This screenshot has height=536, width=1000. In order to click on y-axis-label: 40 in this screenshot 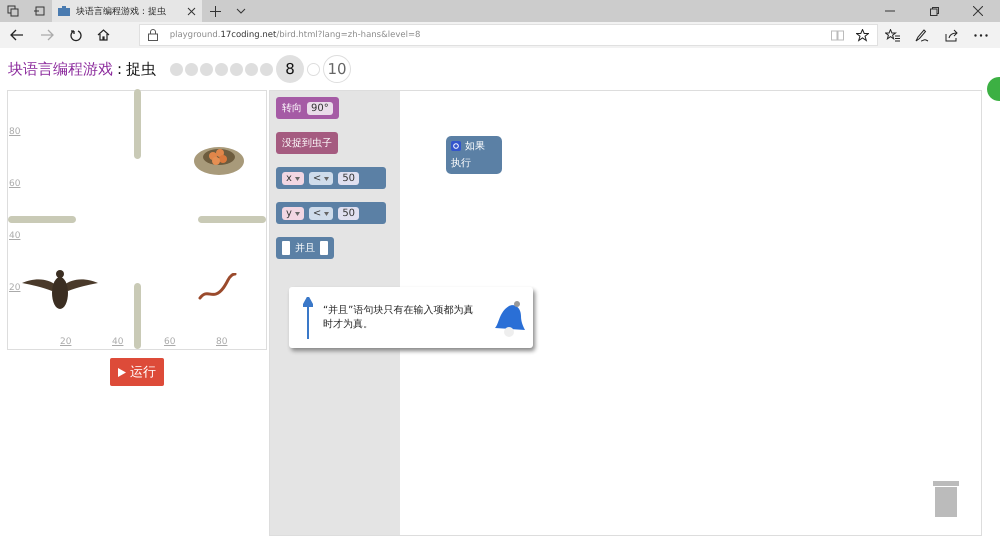, I will do `click(14, 236)`.